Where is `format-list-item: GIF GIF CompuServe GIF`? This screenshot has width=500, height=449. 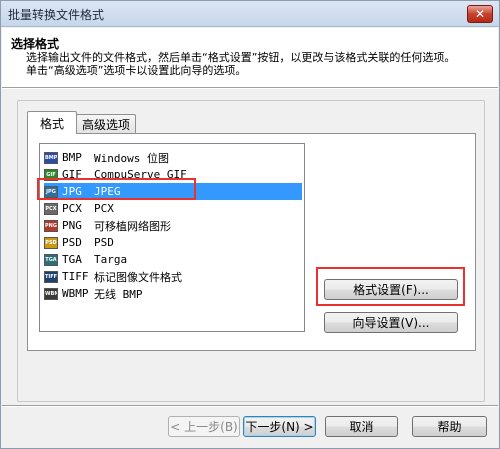
format-list-item: GIF GIF CompuServe GIF is located at coordinates (173, 174).